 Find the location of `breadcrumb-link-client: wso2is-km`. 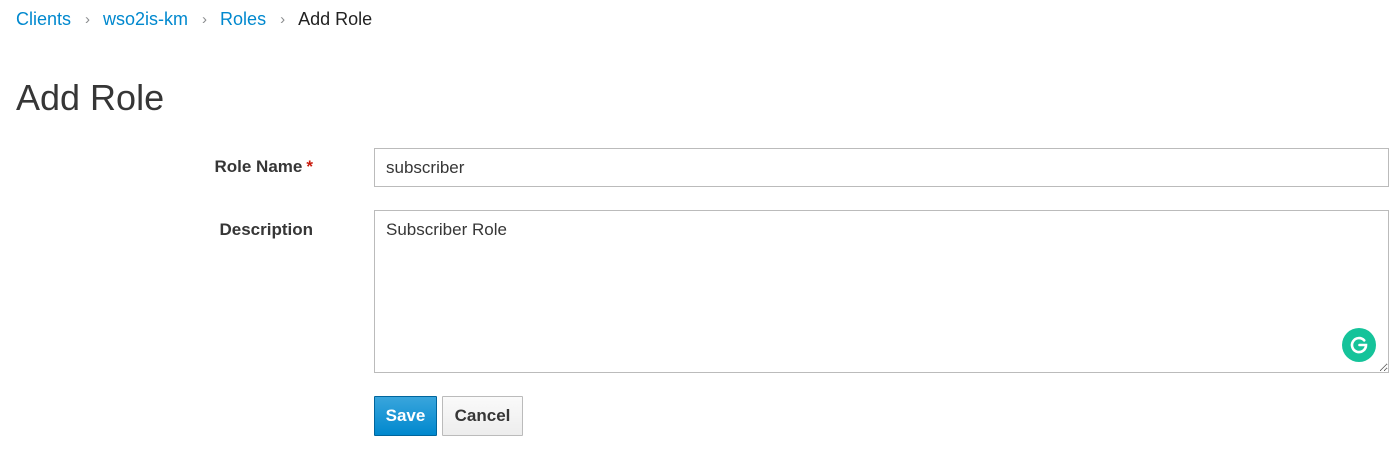

breadcrumb-link-client: wso2is-km is located at coordinates (145, 19).